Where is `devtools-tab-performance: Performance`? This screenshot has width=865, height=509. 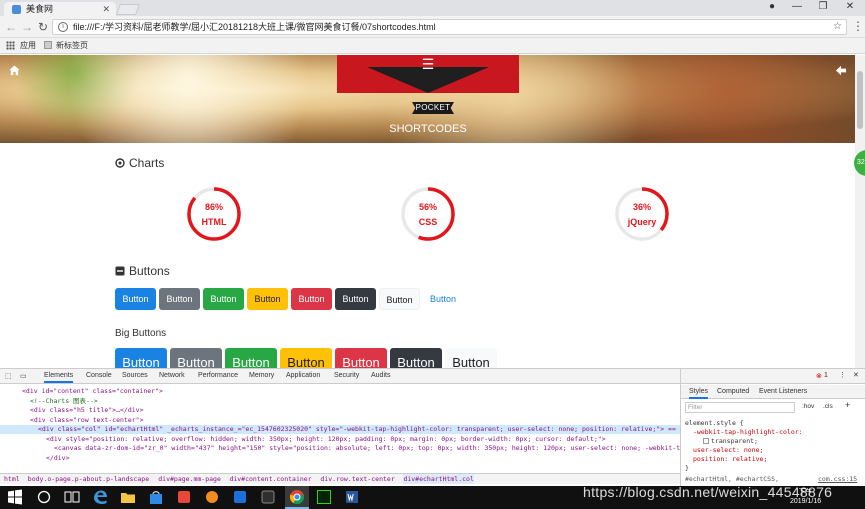 devtools-tab-performance: Performance is located at coordinates (218, 375).